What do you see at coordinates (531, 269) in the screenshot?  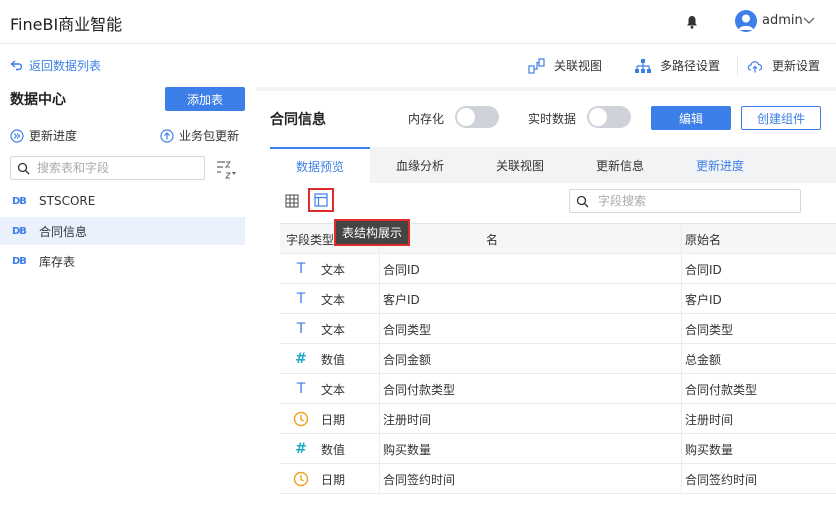 I see `field-name: 合同ID` at bounding box center [531, 269].